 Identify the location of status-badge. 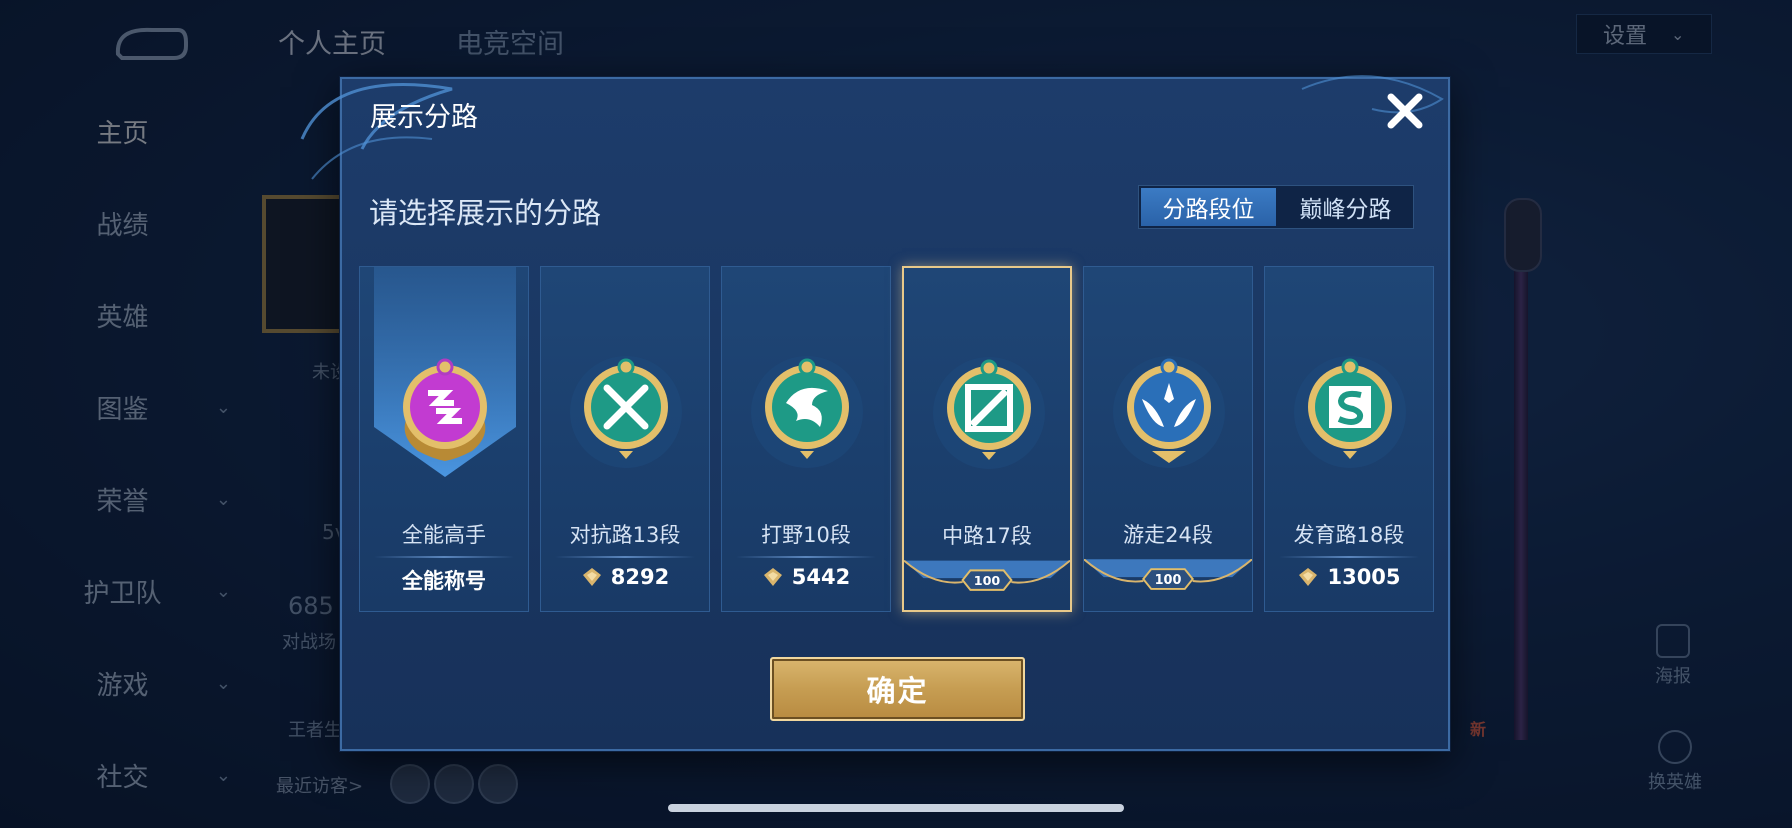
(1520, 27).